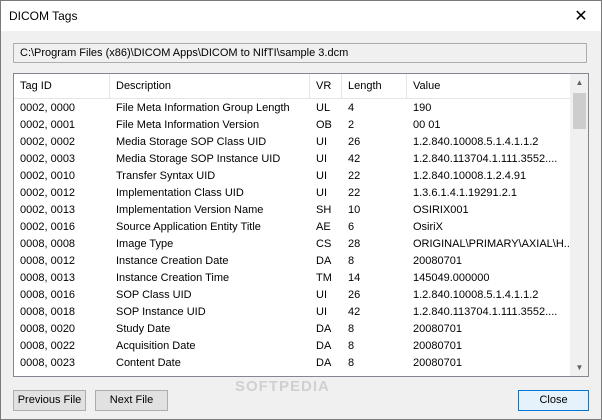 The height and width of the screenshot is (420, 602). What do you see at coordinates (451, 278) in the screenshot?
I see `value-cell: 145049.000000` at bounding box center [451, 278].